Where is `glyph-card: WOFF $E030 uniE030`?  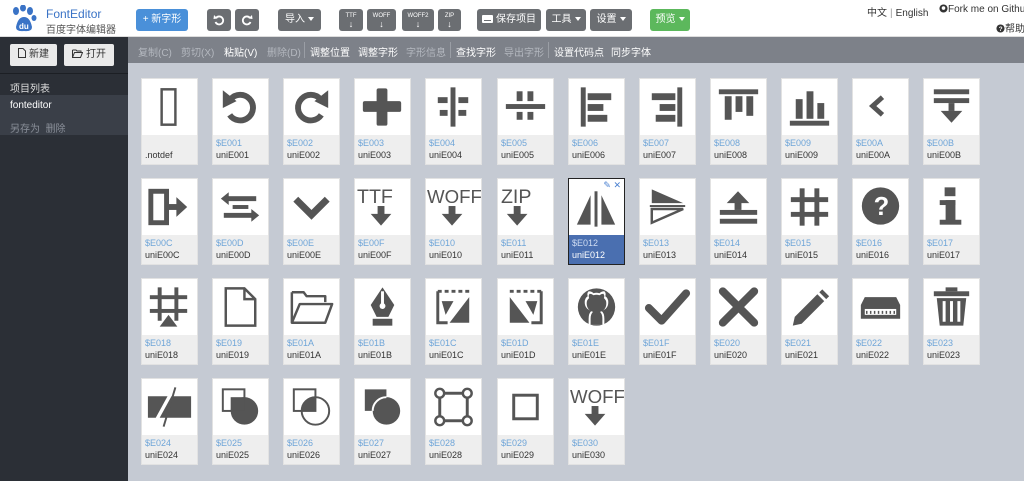
glyph-card: WOFF $E030 uniE030 is located at coordinates (596, 421).